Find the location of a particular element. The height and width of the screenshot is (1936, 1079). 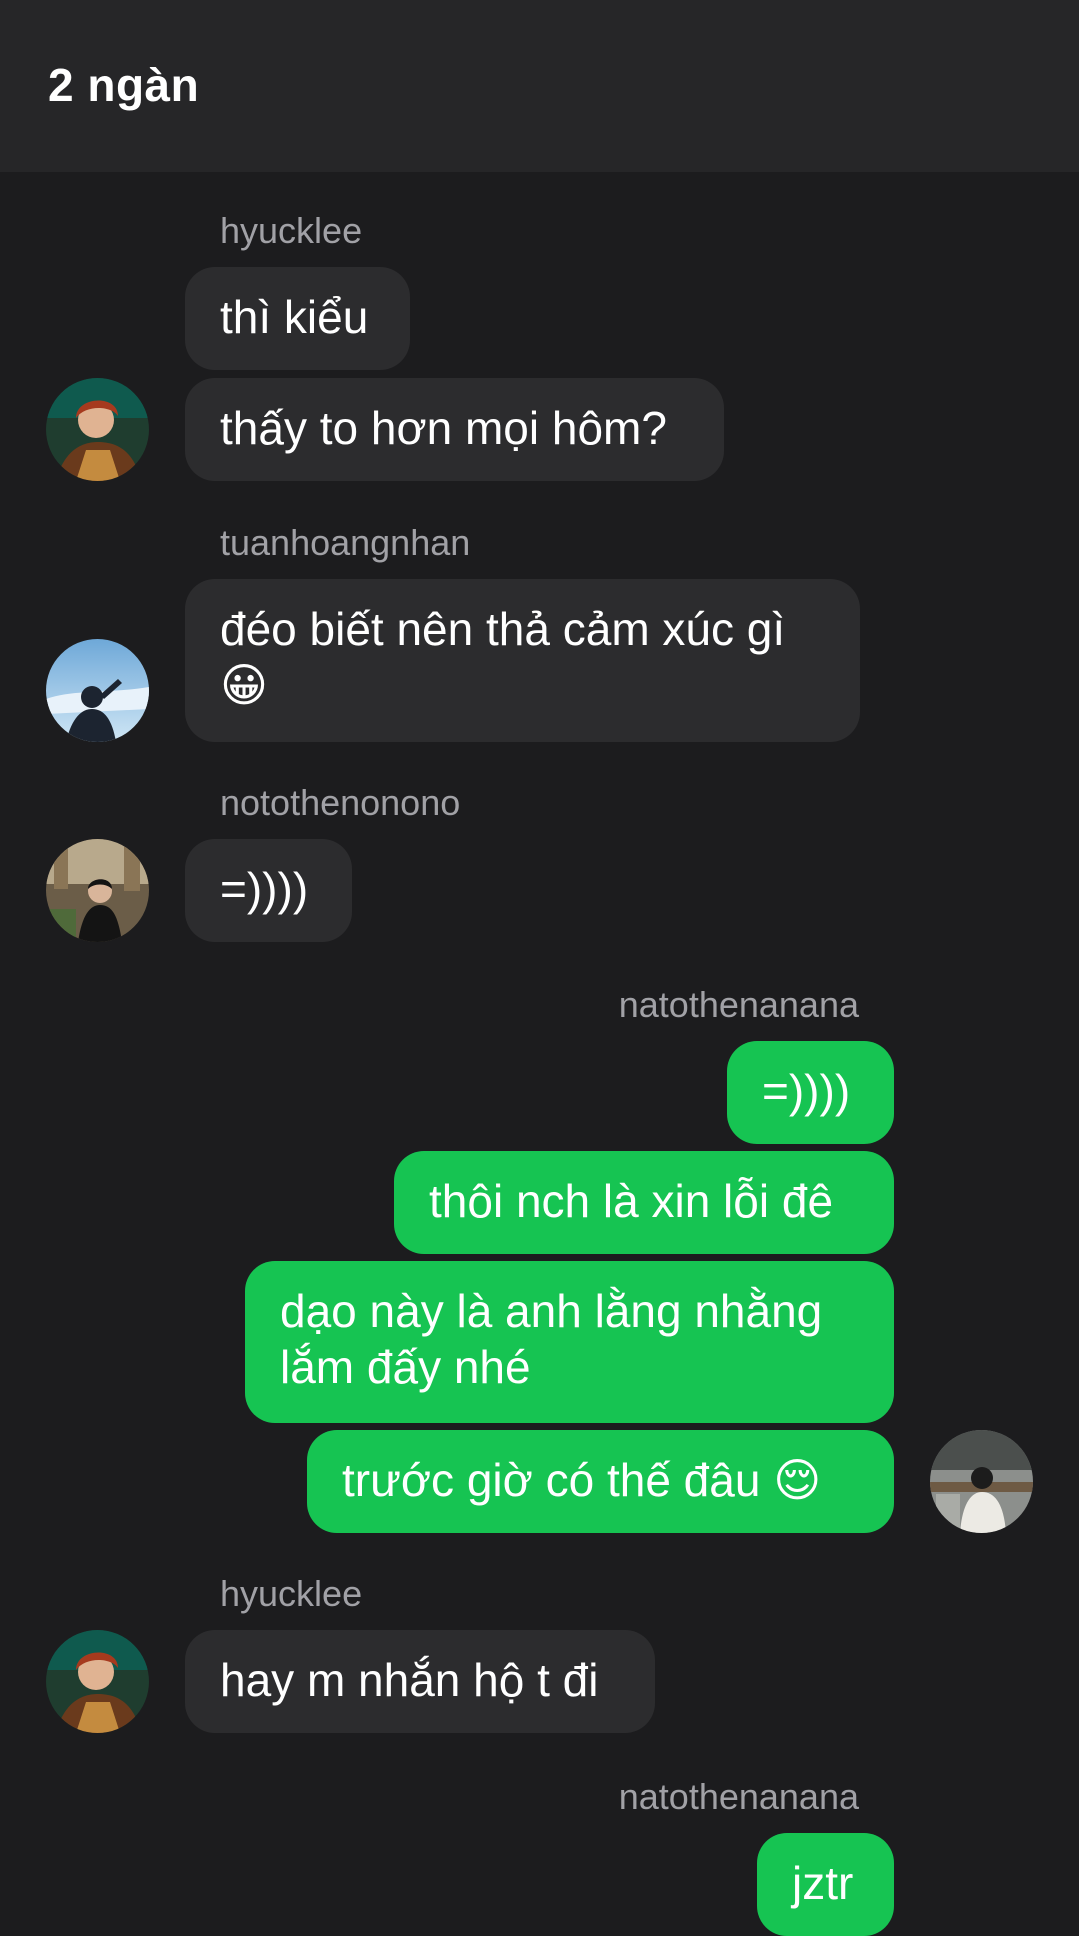

message-bubble: jztr is located at coordinates (825, 1884).